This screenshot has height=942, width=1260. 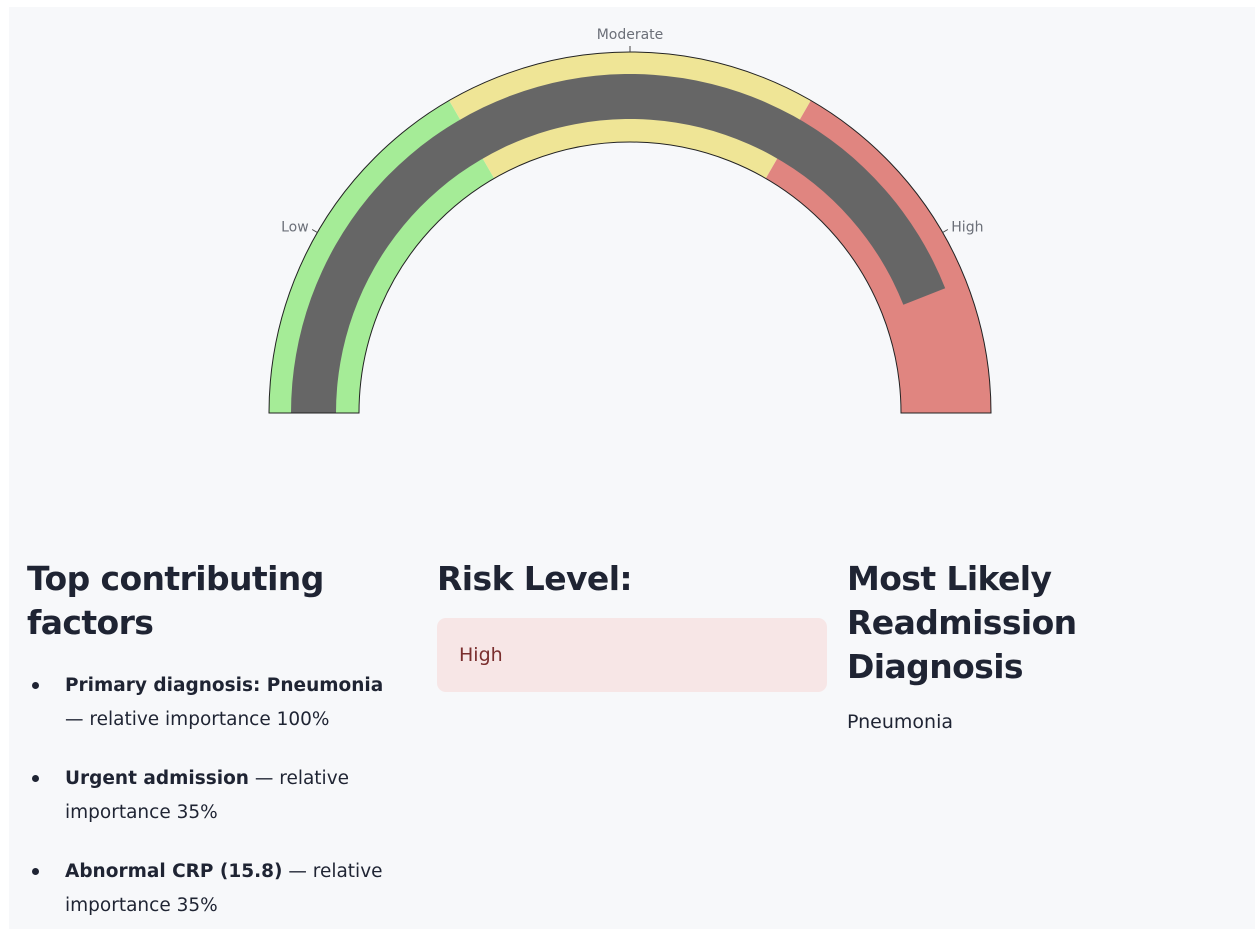 What do you see at coordinates (632, 655) in the screenshot?
I see `risk-level-alert: High` at bounding box center [632, 655].